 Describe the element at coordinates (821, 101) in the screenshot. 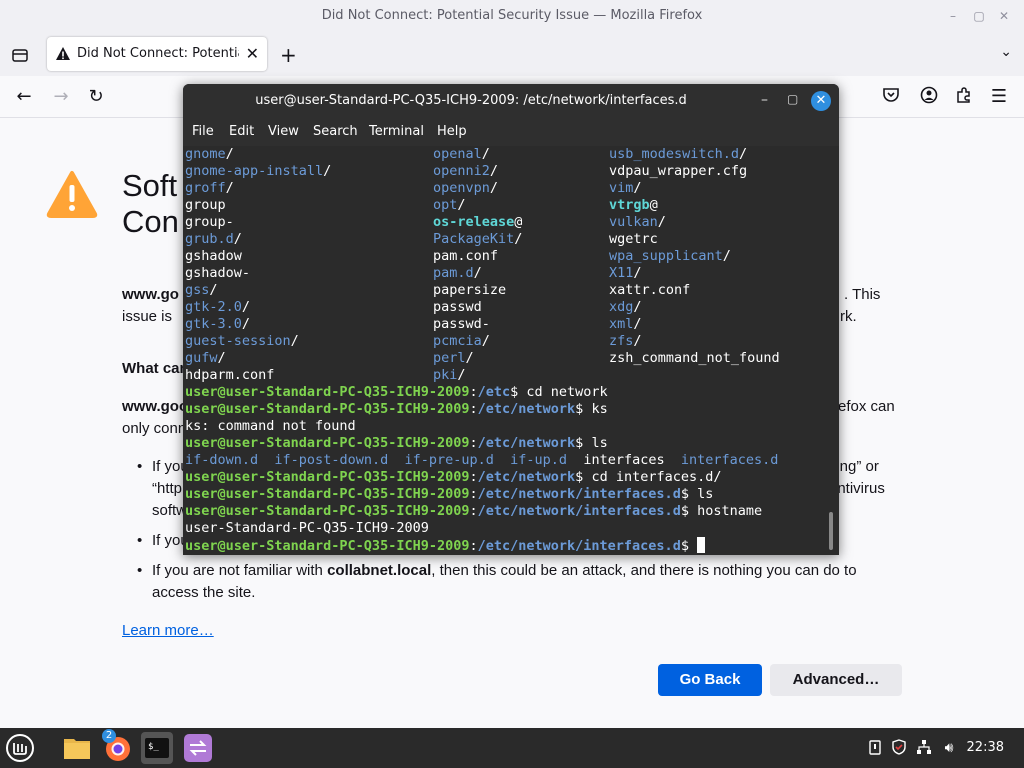

I see `terminal-close-button: ✕` at that location.